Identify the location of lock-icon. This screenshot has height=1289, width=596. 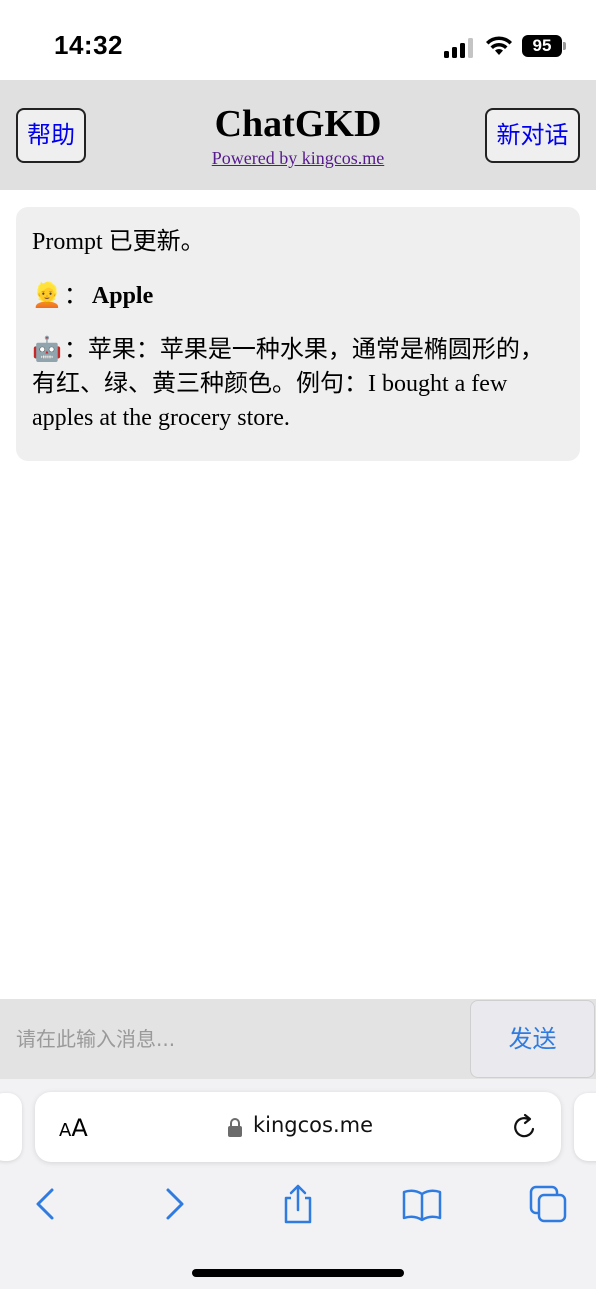
(235, 1127).